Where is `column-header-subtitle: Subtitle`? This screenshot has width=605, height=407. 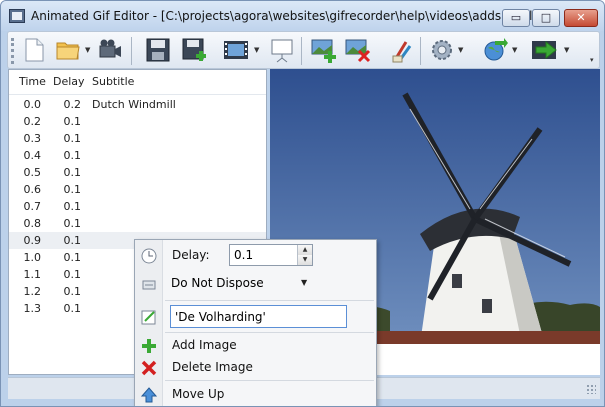 column-header-subtitle: Subtitle is located at coordinates (113, 81).